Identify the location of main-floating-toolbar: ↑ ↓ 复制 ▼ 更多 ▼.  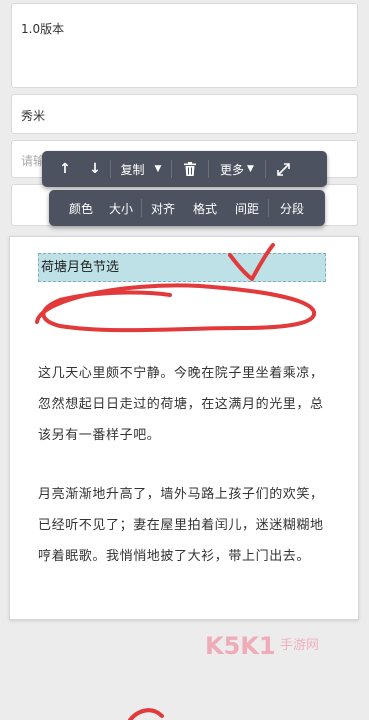
(184, 169).